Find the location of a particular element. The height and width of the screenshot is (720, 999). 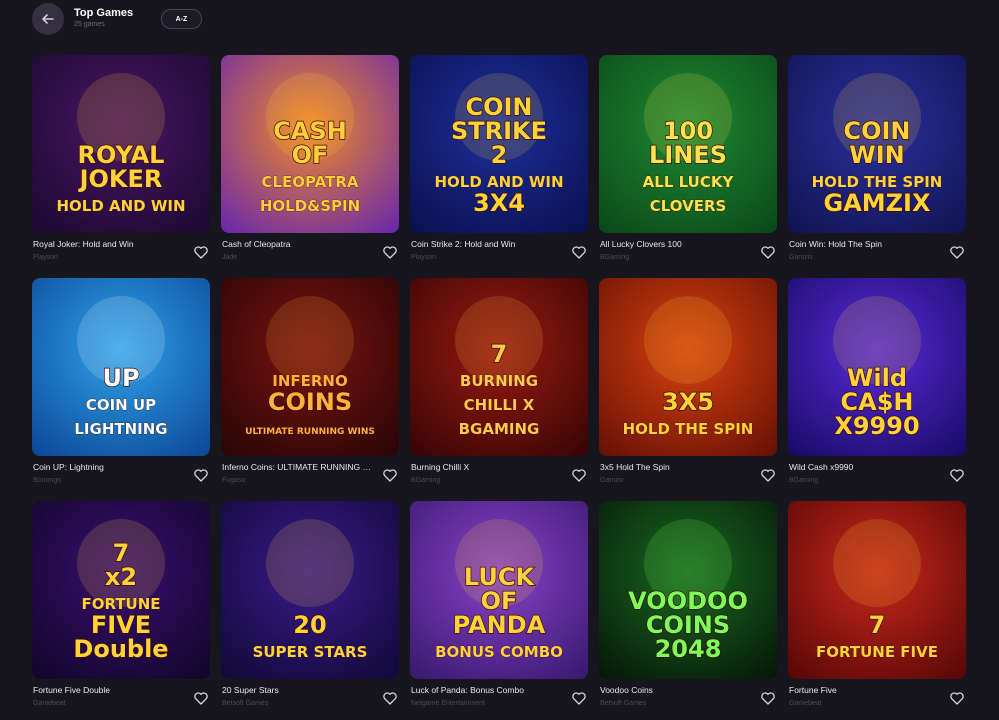

artwork-logo-text: 7 is located at coordinates (499, 354).